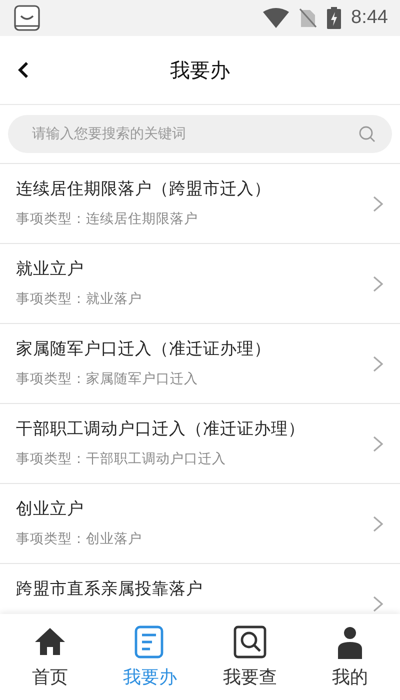  What do you see at coordinates (369, 18) in the screenshot?
I see `clock-time: 8:44` at bounding box center [369, 18].